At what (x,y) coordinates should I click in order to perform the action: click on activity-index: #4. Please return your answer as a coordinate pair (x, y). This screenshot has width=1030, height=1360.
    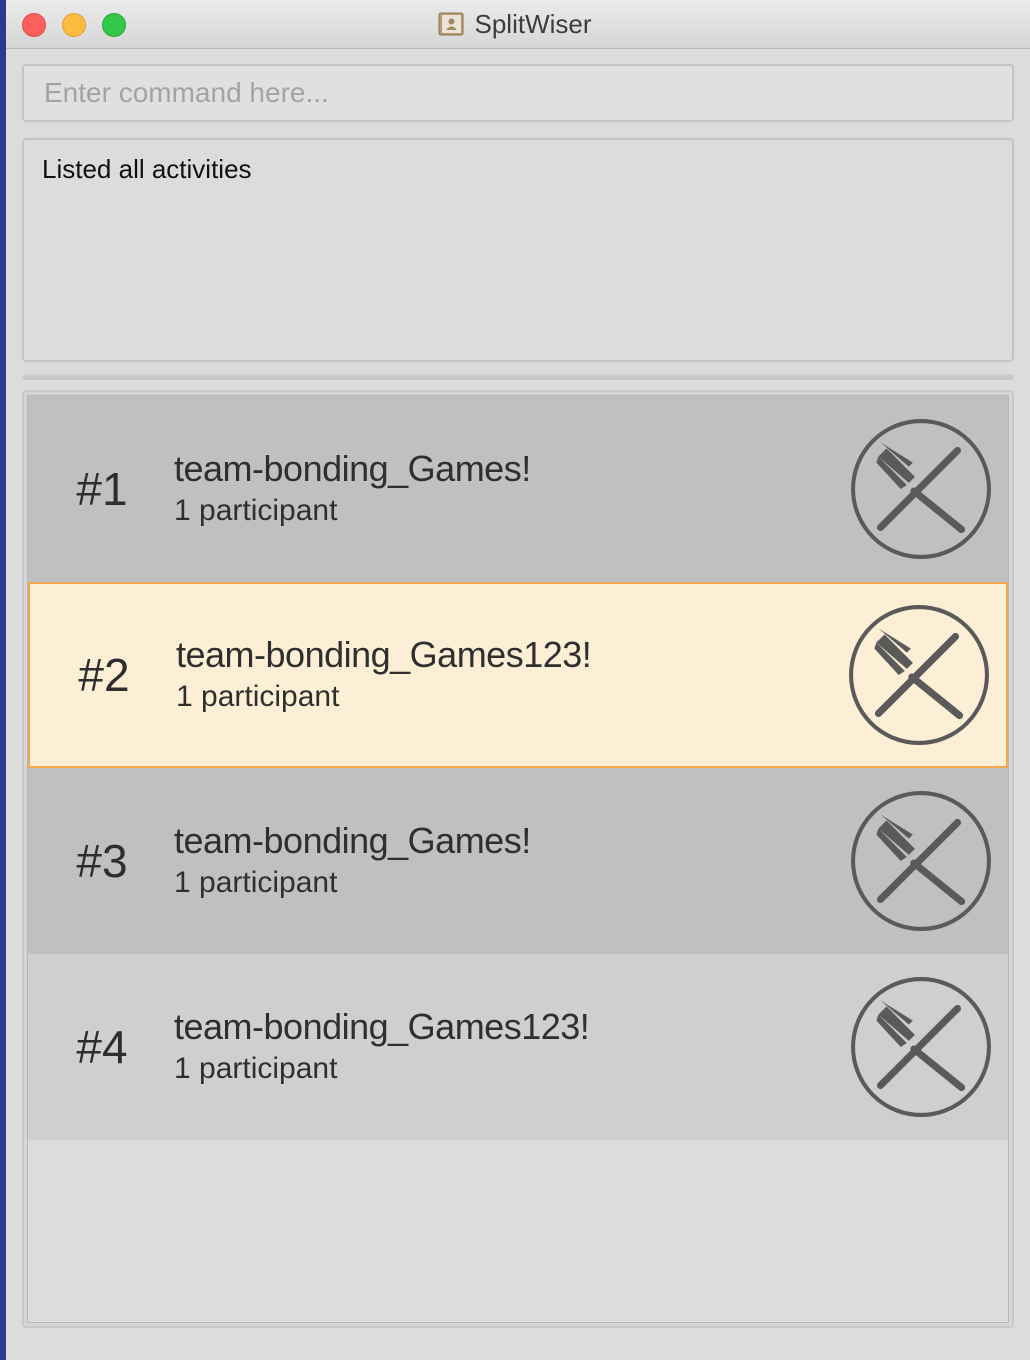
    Looking at the image, I should click on (102, 1047).